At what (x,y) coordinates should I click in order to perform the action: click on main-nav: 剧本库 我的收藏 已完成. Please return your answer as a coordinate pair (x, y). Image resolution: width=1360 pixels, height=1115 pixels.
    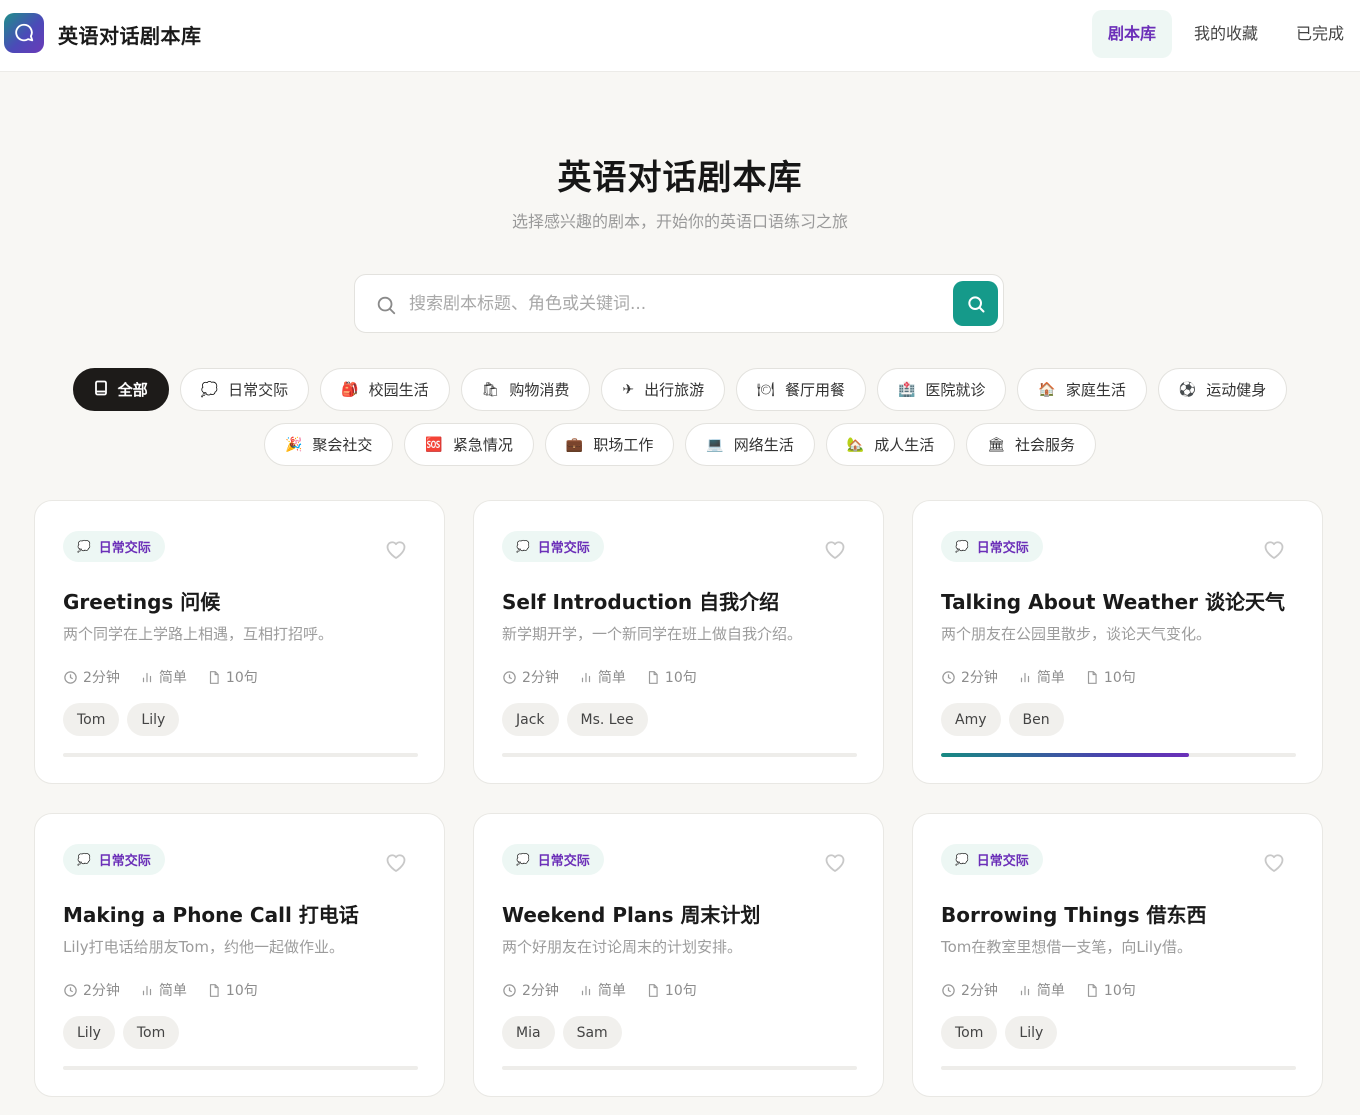
    Looking at the image, I should click on (1223, 34).